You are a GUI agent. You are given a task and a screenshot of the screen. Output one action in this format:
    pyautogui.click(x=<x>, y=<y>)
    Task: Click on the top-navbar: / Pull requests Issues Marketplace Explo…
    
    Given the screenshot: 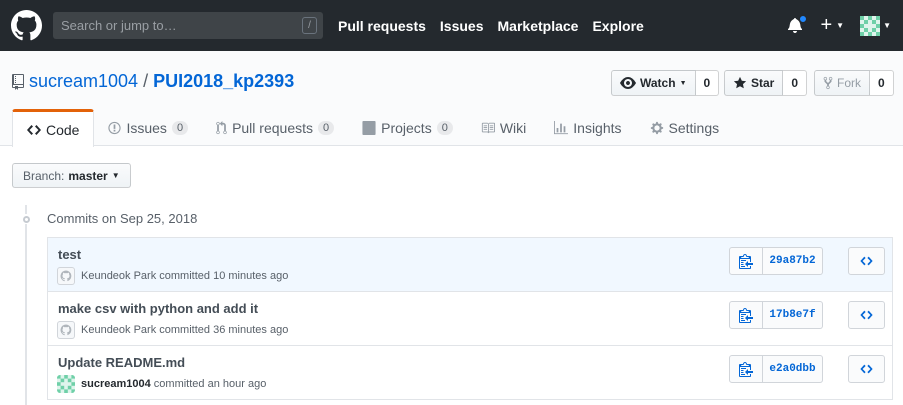 What is the action you would take?
    pyautogui.click(x=451, y=25)
    